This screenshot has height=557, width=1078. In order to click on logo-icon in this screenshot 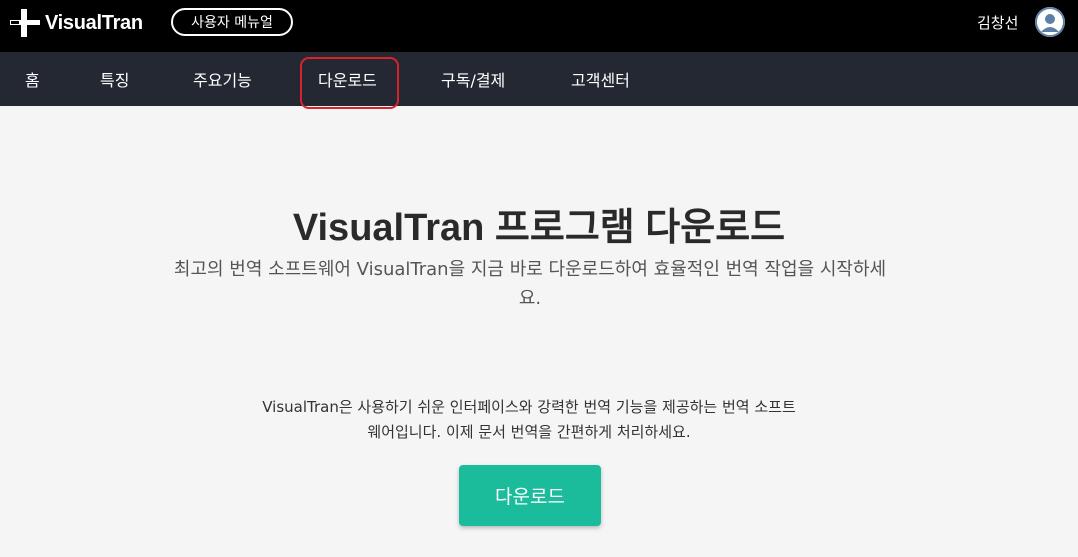, I will do `click(25, 23)`.